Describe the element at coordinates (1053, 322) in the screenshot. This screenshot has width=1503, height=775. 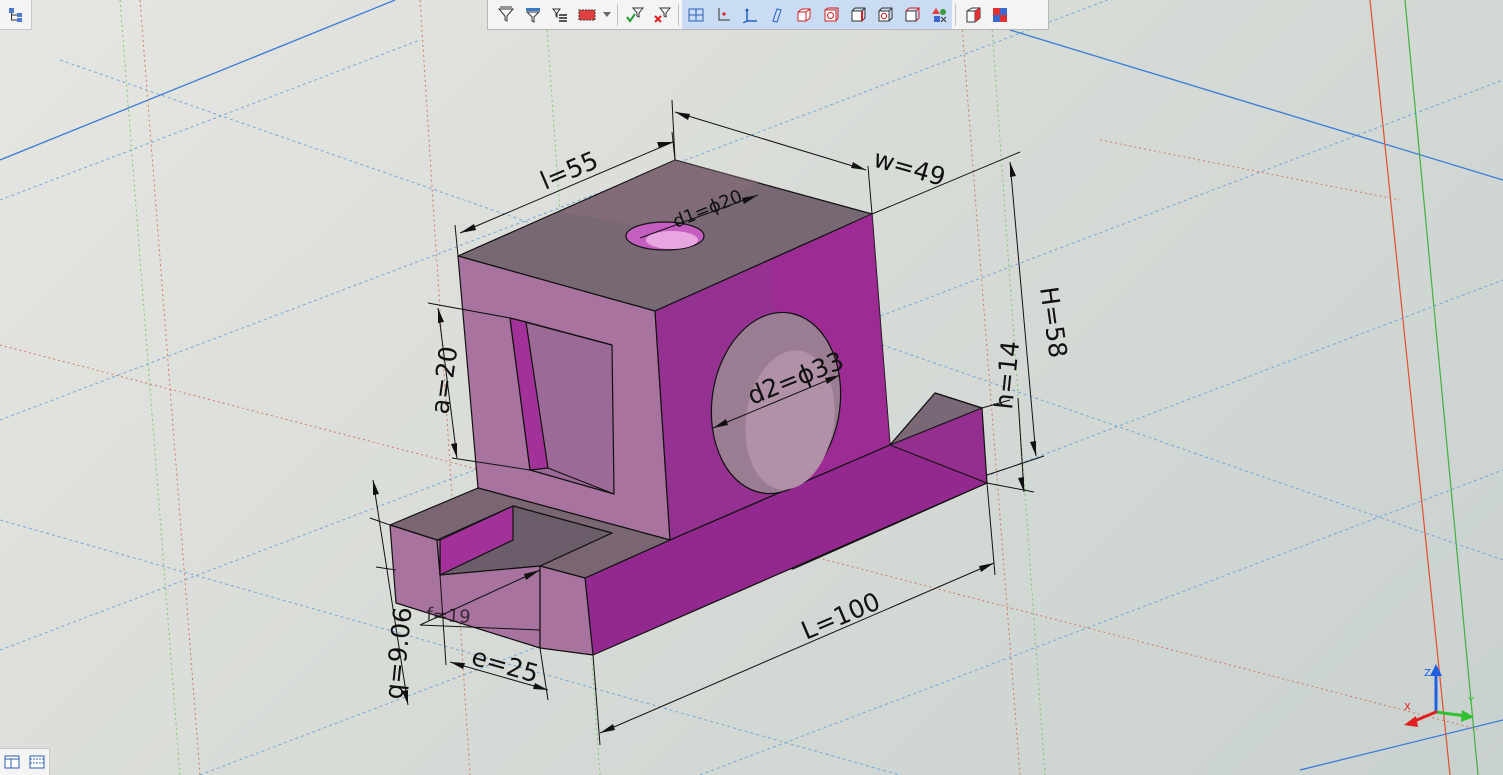
I see `dim-H-label: H=58` at that location.